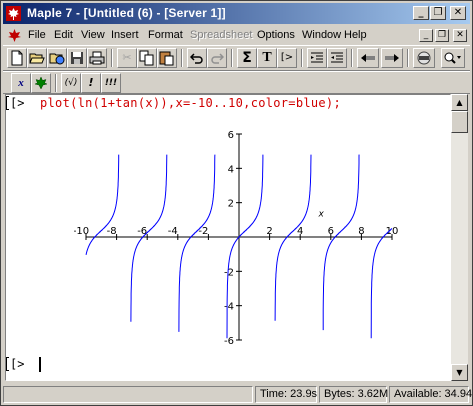 The height and width of the screenshot is (406, 473). What do you see at coordinates (442, 35) in the screenshot?
I see `doc-restore-button: ❐` at bounding box center [442, 35].